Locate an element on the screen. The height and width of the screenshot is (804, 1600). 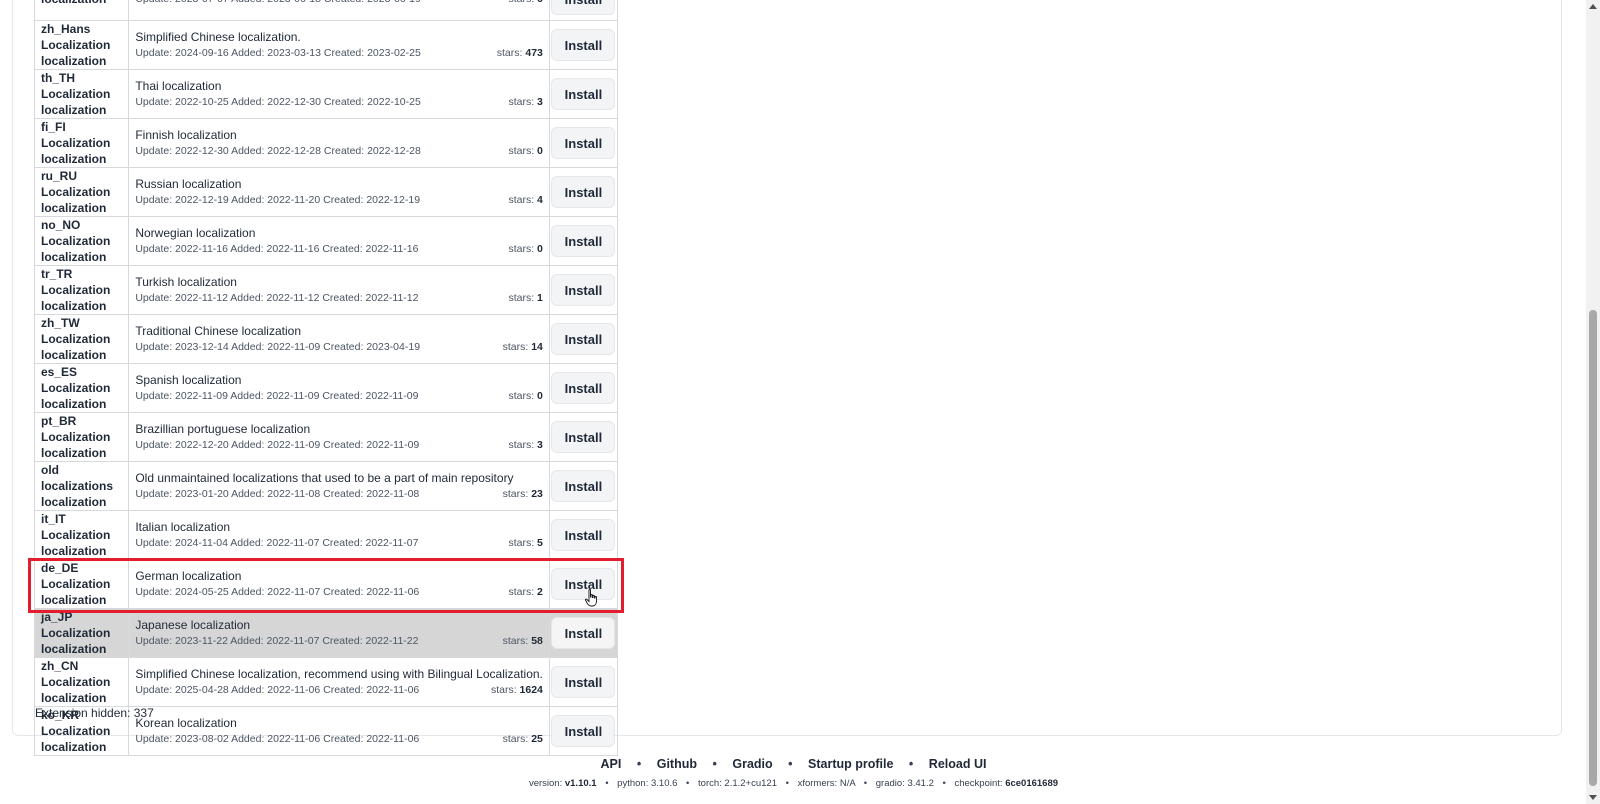
extension-name-cell: it_IT Localization localization is located at coordinates (81, 535).